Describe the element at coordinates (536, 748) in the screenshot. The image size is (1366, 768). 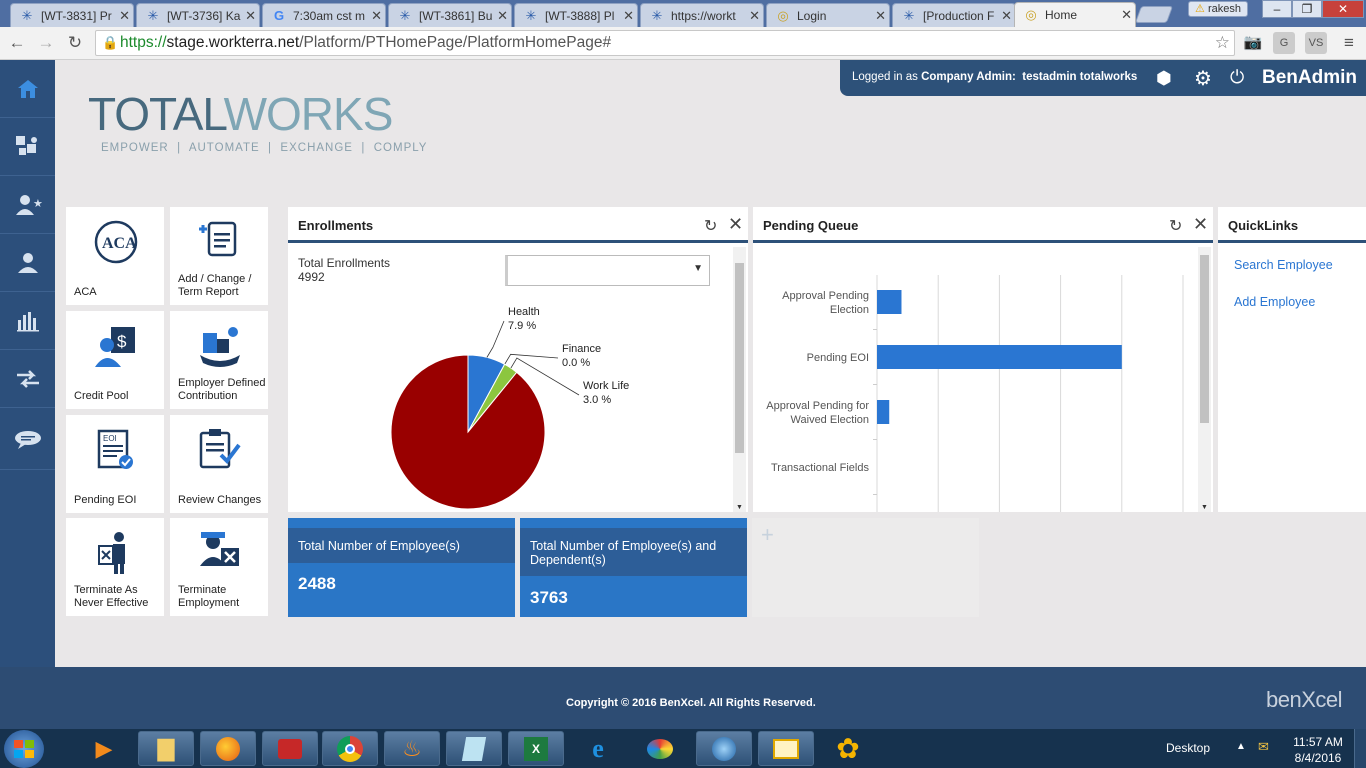
I see `taskbar-excel: X` at that location.